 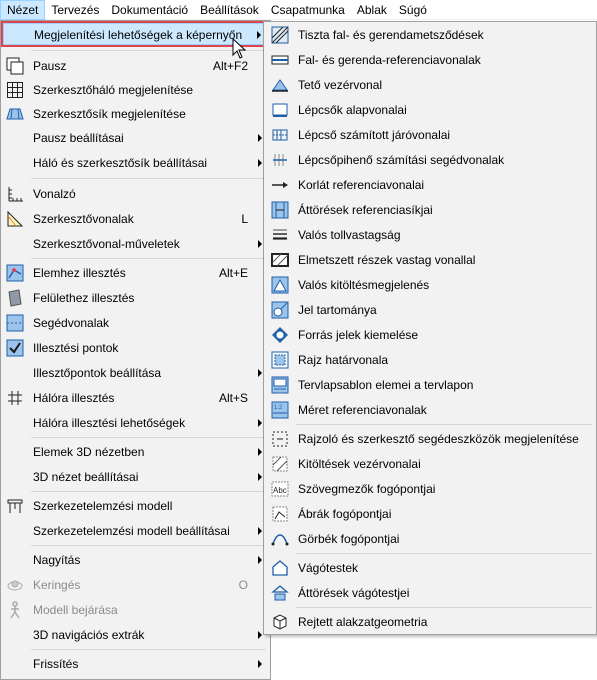 What do you see at coordinates (430, 60) in the screenshot?
I see `submenu-item-reference-lines: Fal- és gerenda-referenciavonalak` at bounding box center [430, 60].